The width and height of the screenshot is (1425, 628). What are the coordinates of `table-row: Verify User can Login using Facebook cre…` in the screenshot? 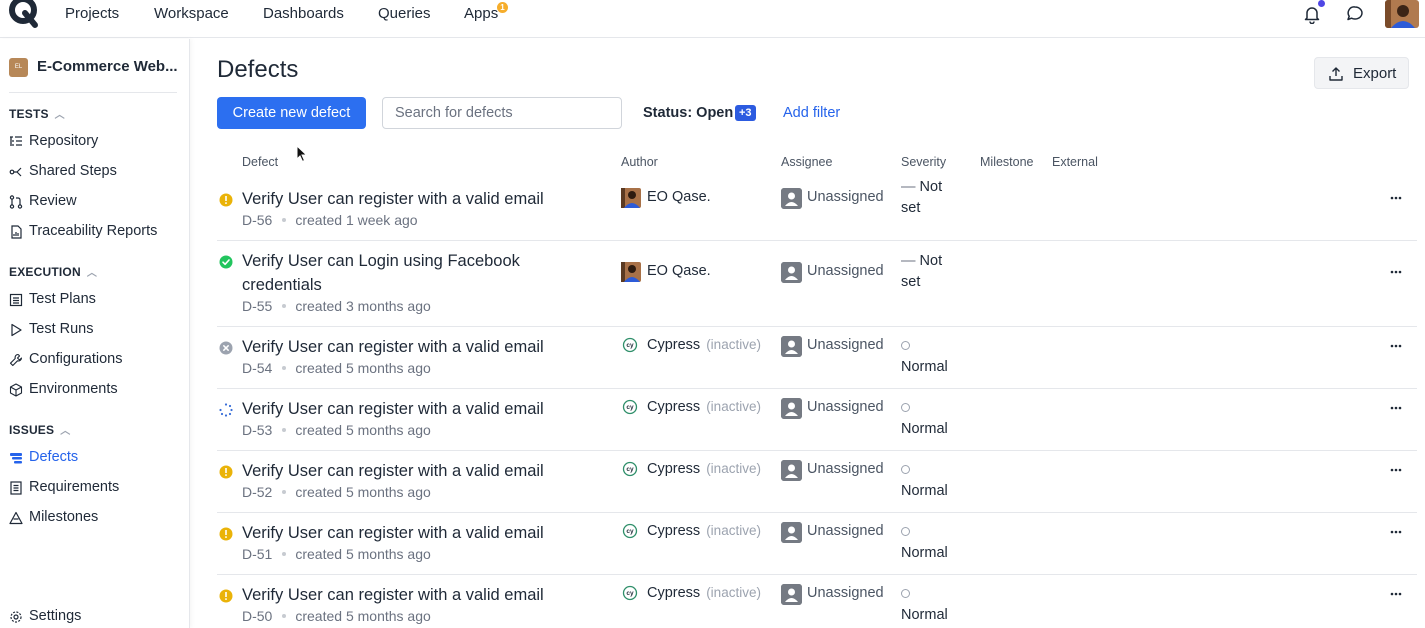 It's located at (817, 284).